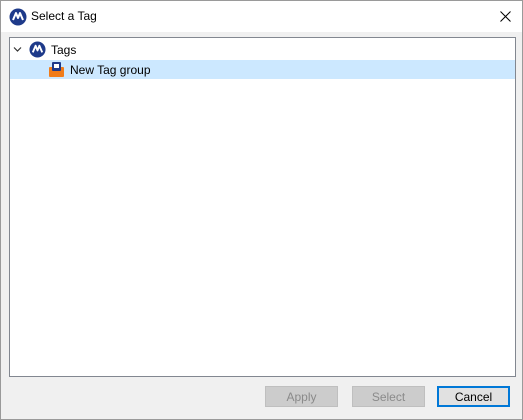 The image size is (523, 420). What do you see at coordinates (261, 16) in the screenshot?
I see `title-bar: Select a Tag` at bounding box center [261, 16].